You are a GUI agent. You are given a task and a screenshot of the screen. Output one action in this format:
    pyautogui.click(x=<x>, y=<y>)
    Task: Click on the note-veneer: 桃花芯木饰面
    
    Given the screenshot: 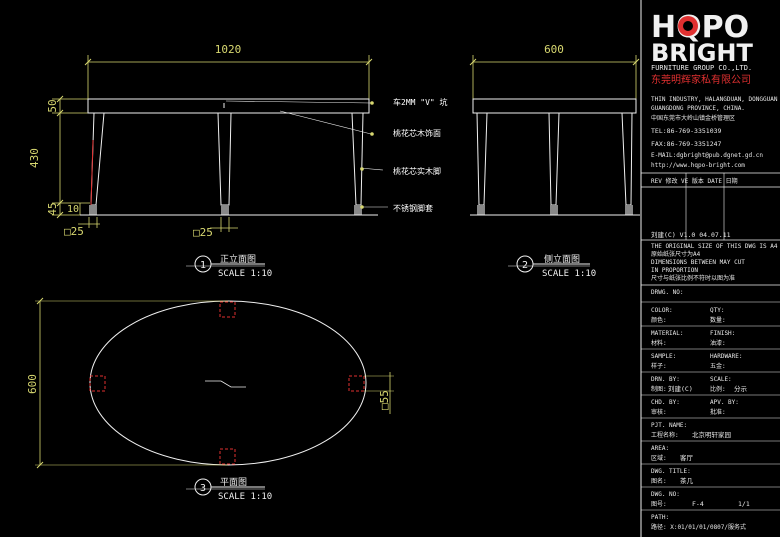 What is the action you would take?
    pyautogui.click(x=417, y=133)
    